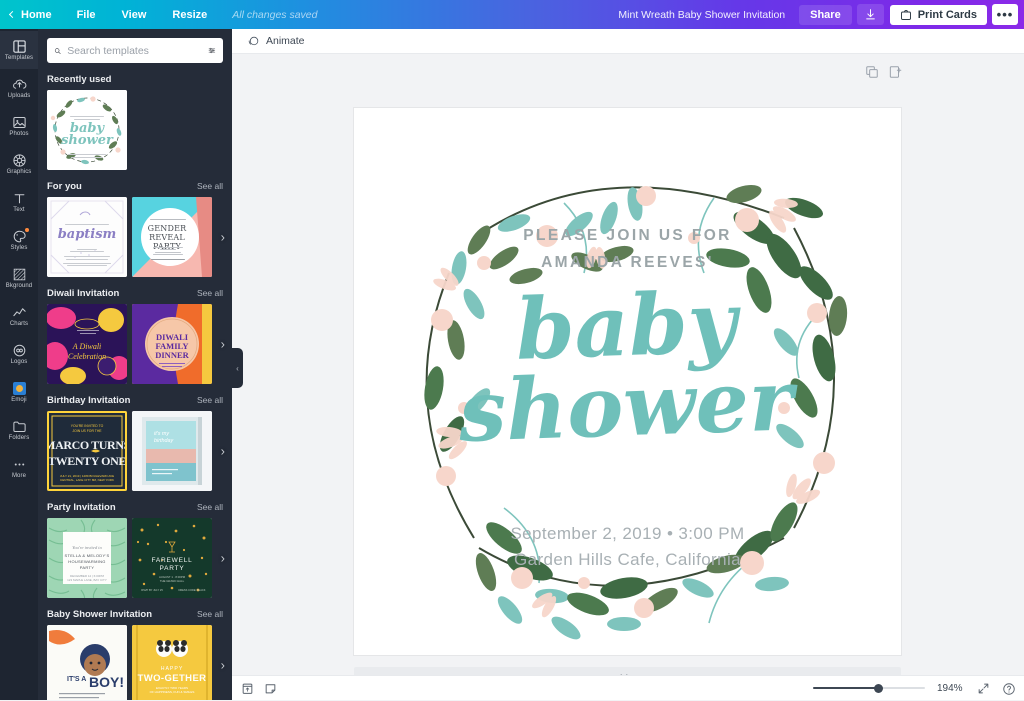  Describe the element at coordinates (19, 248) in the screenshot. I see `sidebar-label-styles: Styles` at that location.